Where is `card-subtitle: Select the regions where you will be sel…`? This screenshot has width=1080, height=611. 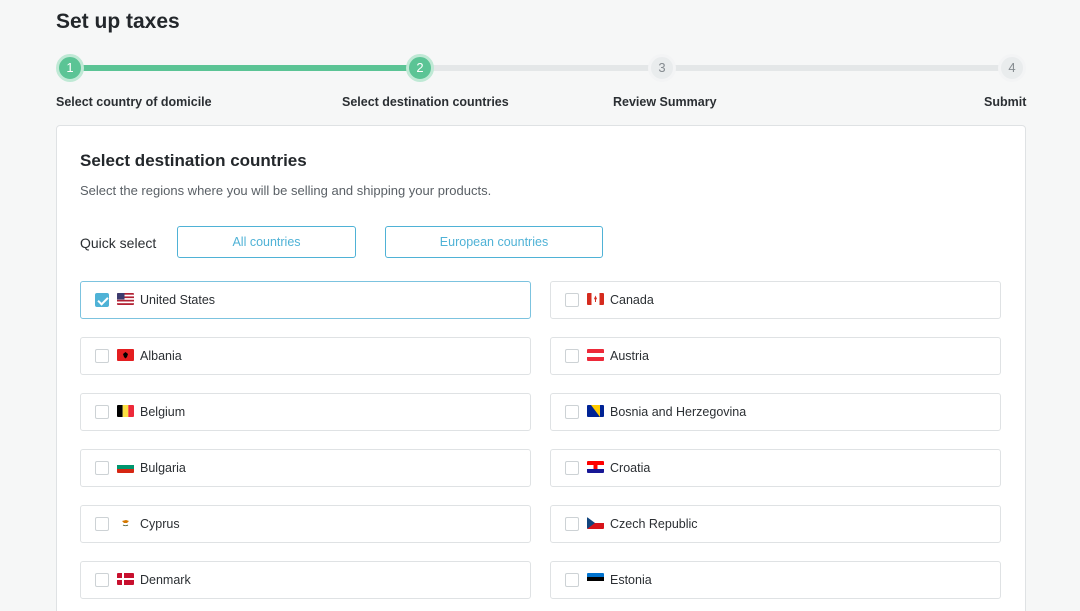
card-subtitle: Select the regions where you will be sel… is located at coordinates (286, 190).